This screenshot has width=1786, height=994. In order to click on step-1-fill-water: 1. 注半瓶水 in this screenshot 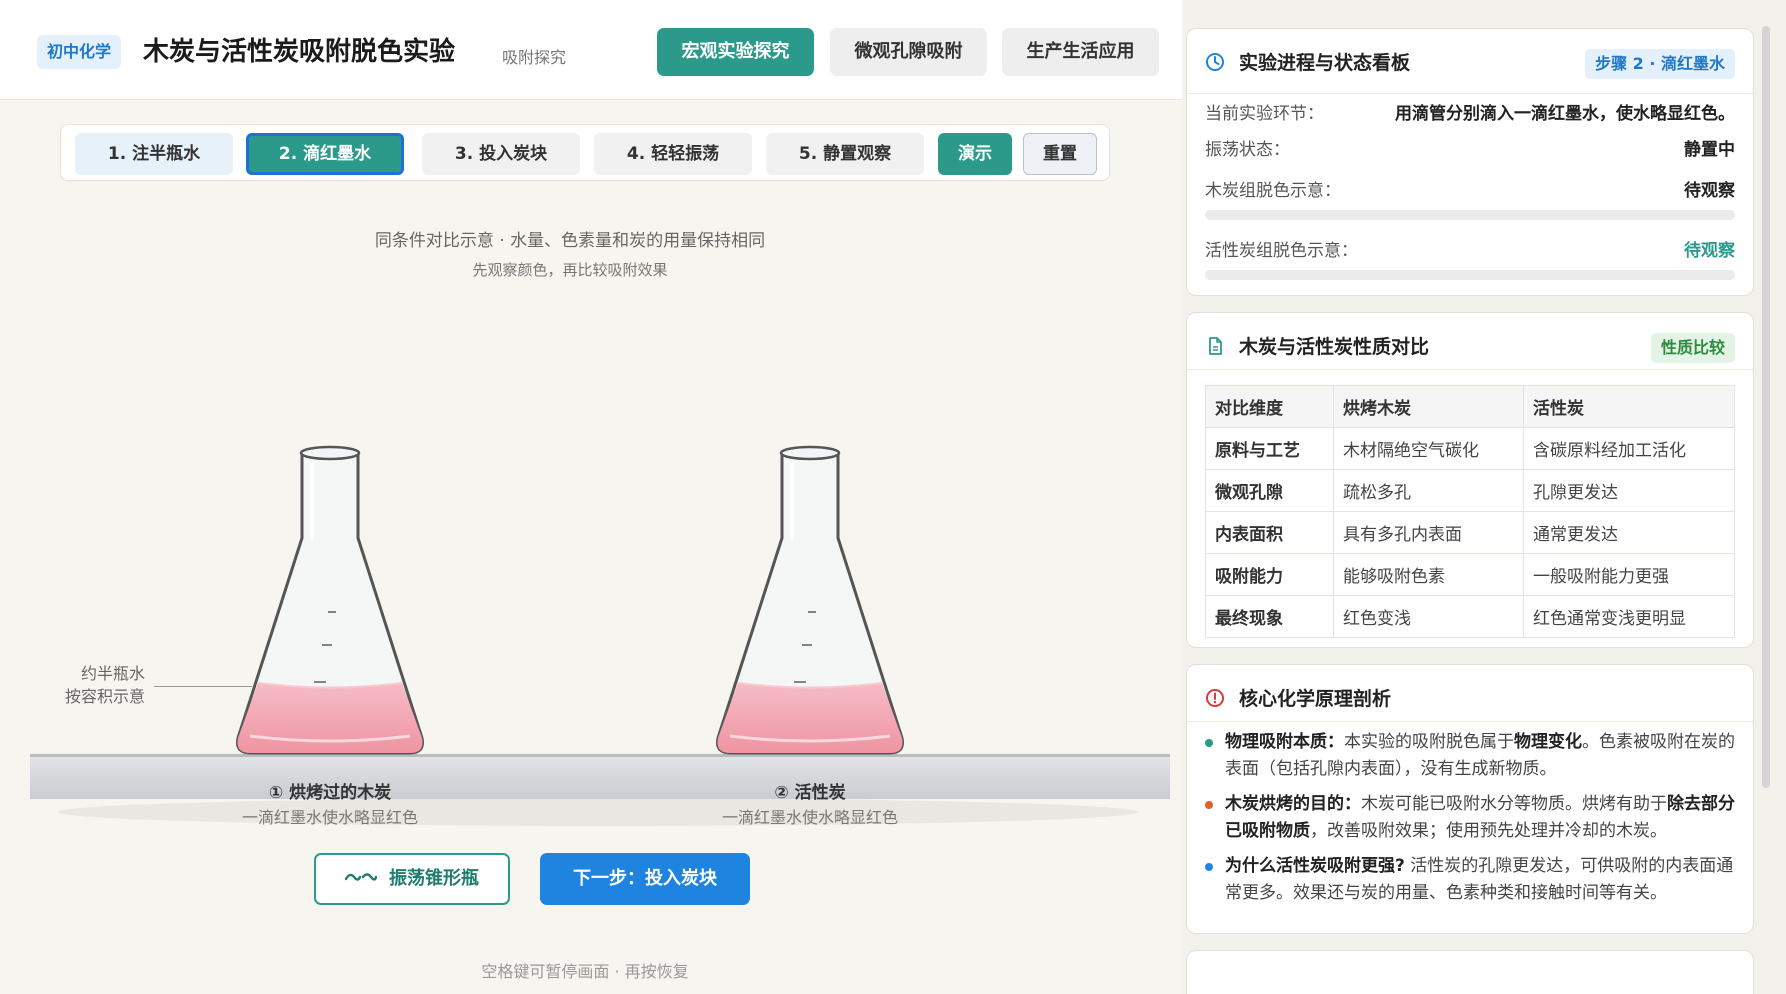, I will do `click(154, 154)`.